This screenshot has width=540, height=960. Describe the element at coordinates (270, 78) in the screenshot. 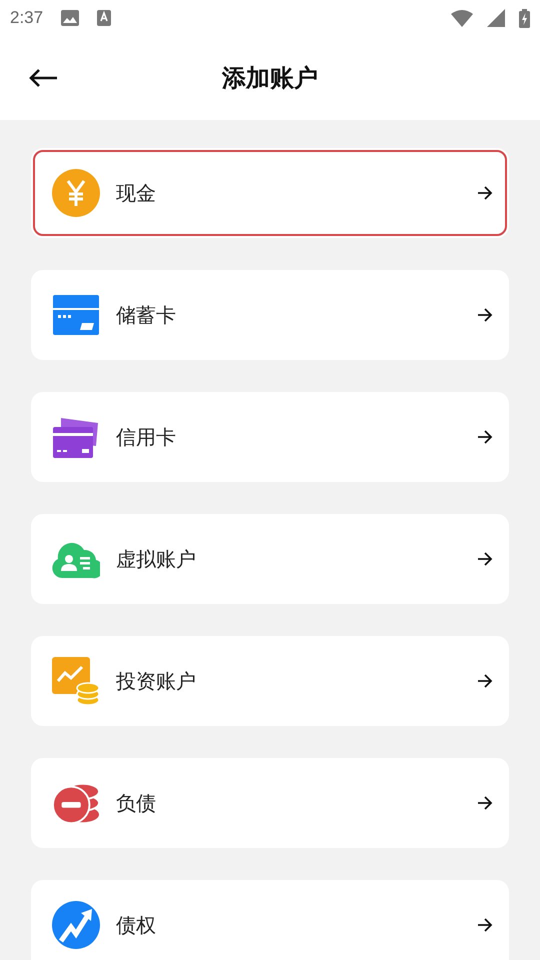

I see `page-title: 添加账户` at that location.